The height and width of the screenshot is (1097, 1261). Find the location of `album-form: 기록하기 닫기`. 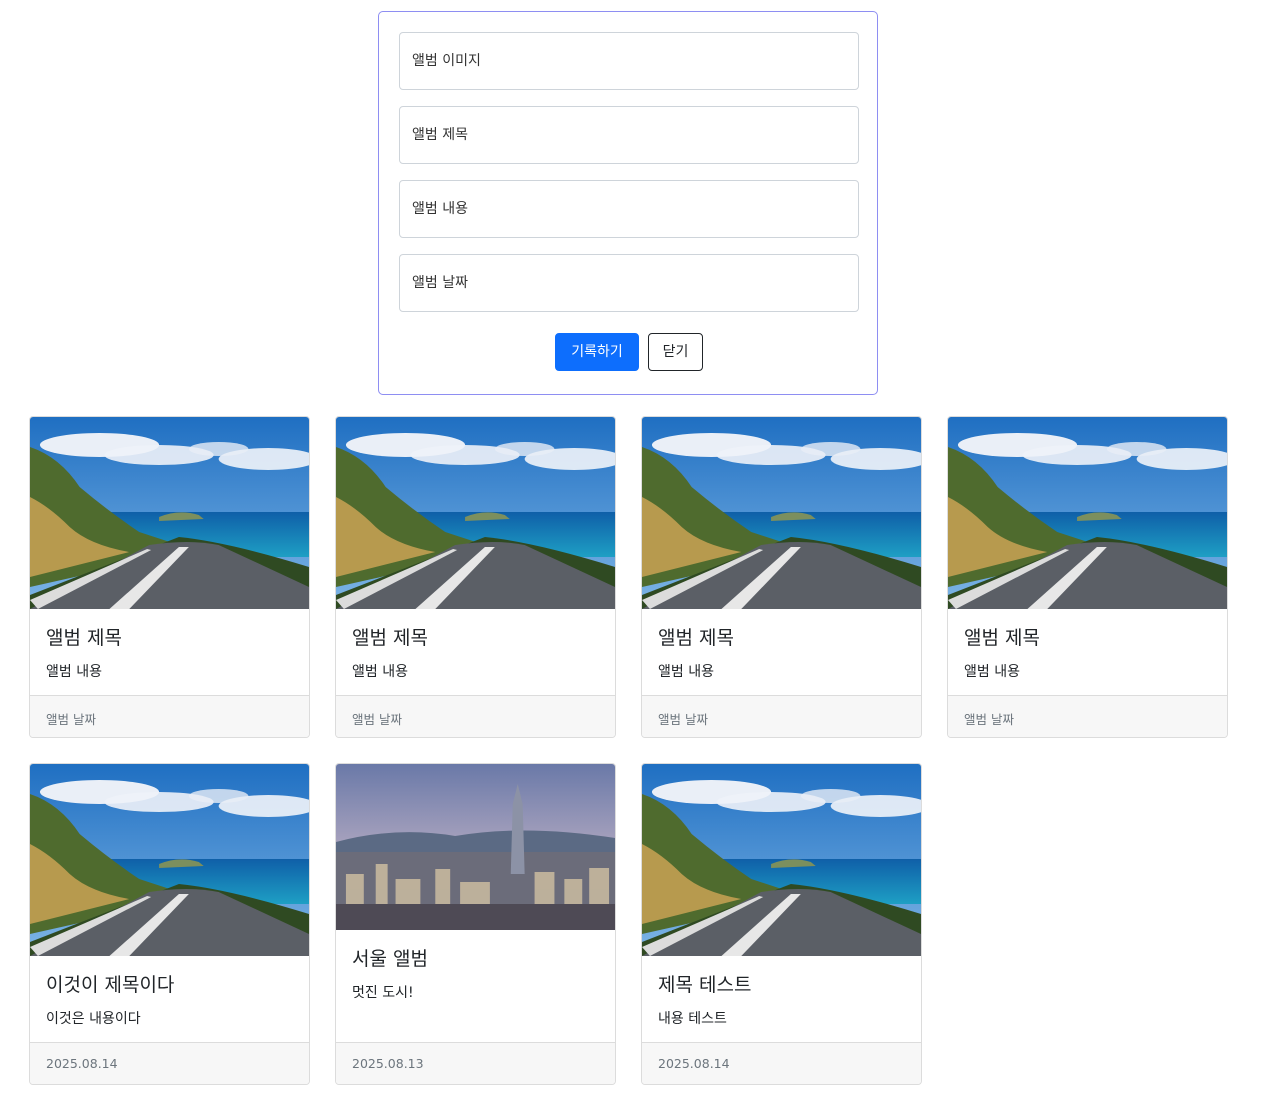

album-form: 기록하기 닫기 is located at coordinates (628, 203).